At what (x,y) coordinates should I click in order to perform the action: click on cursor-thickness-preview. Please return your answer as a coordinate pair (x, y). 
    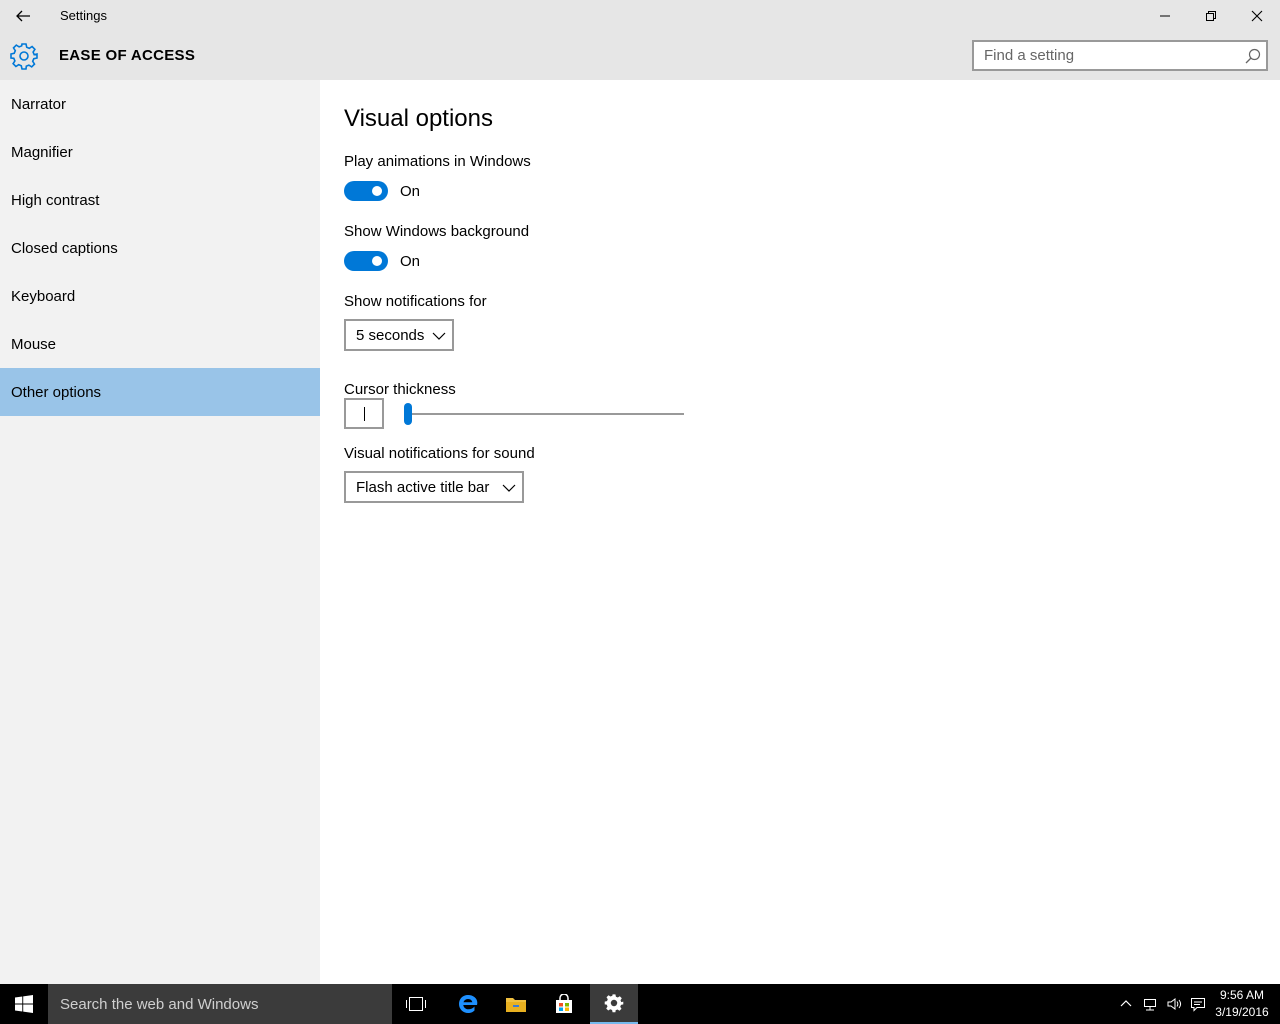
    Looking at the image, I should click on (364, 413).